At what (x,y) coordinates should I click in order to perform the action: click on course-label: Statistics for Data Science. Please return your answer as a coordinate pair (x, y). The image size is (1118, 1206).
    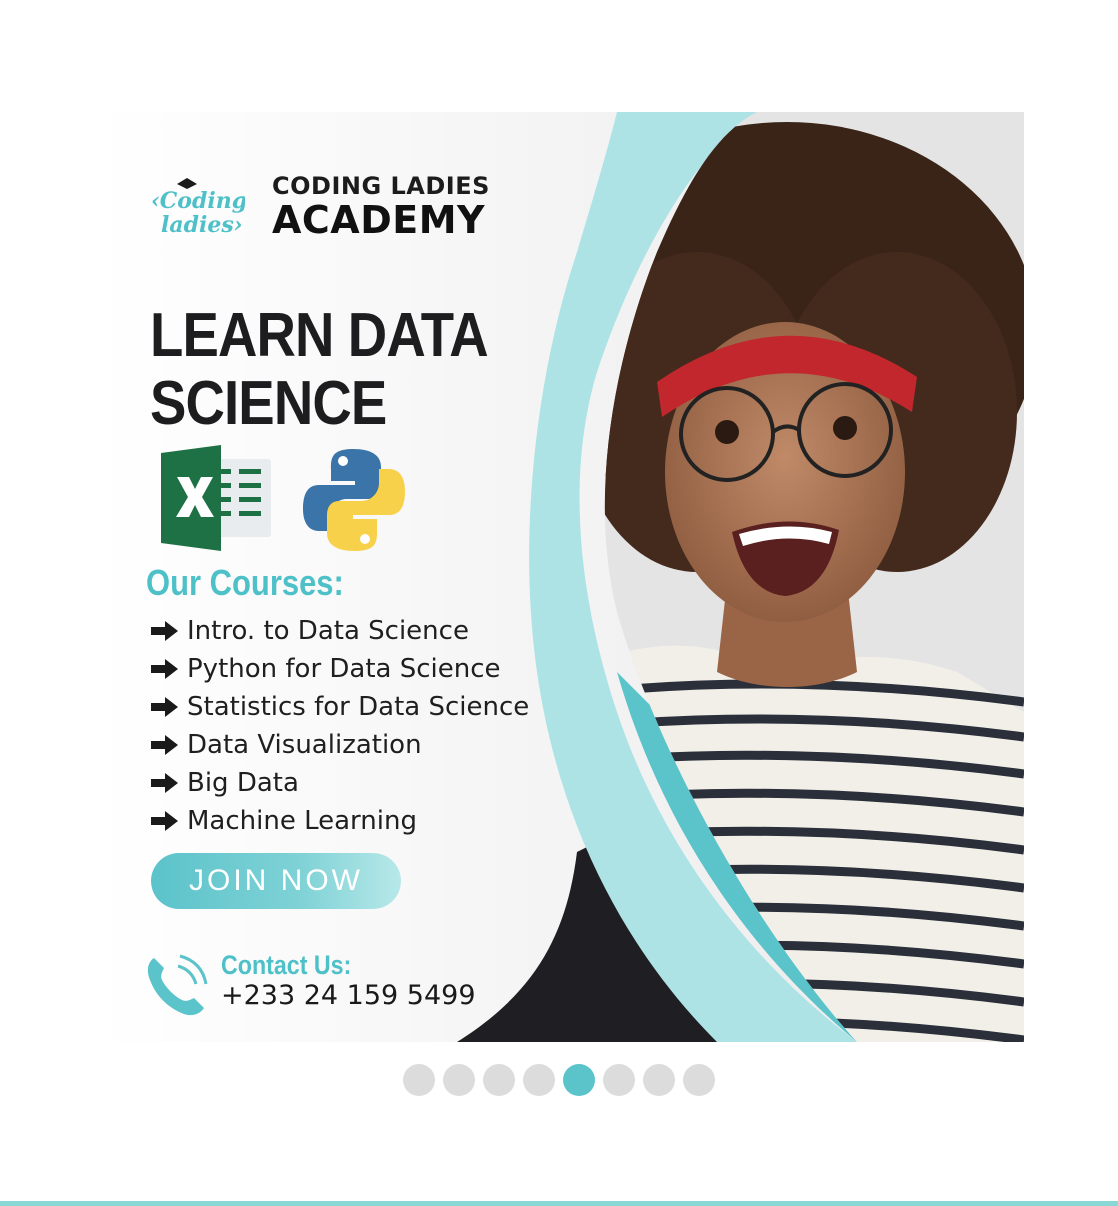
    Looking at the image, I should click on (358, 707).